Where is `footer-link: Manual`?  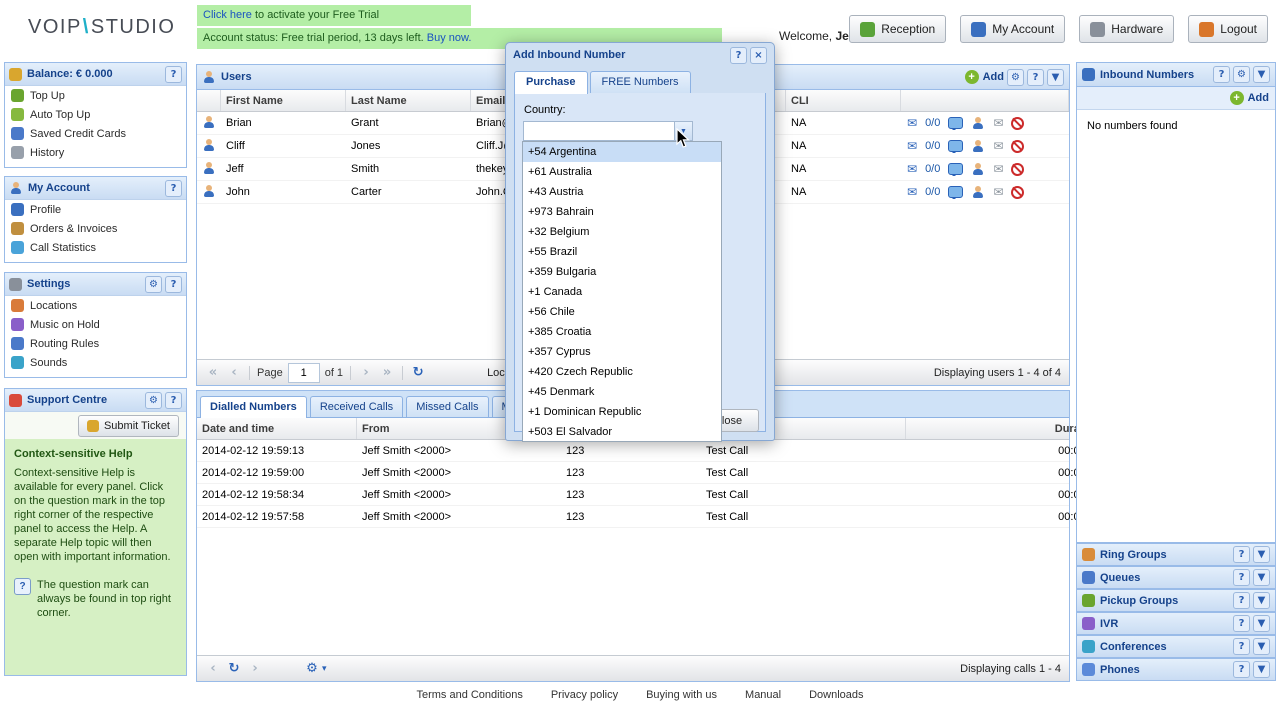 footer-link: Manual is located at coordinates (763, 695).